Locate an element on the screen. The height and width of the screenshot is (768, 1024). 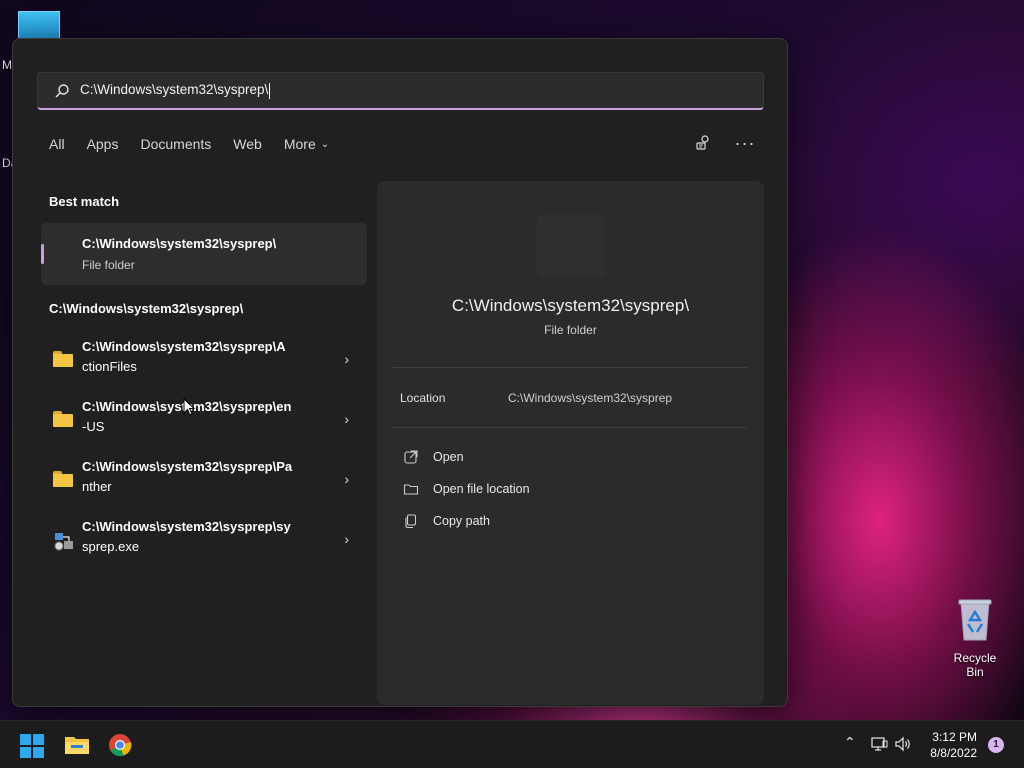
desktop-icon-partial is located at coordinates (39, 26).